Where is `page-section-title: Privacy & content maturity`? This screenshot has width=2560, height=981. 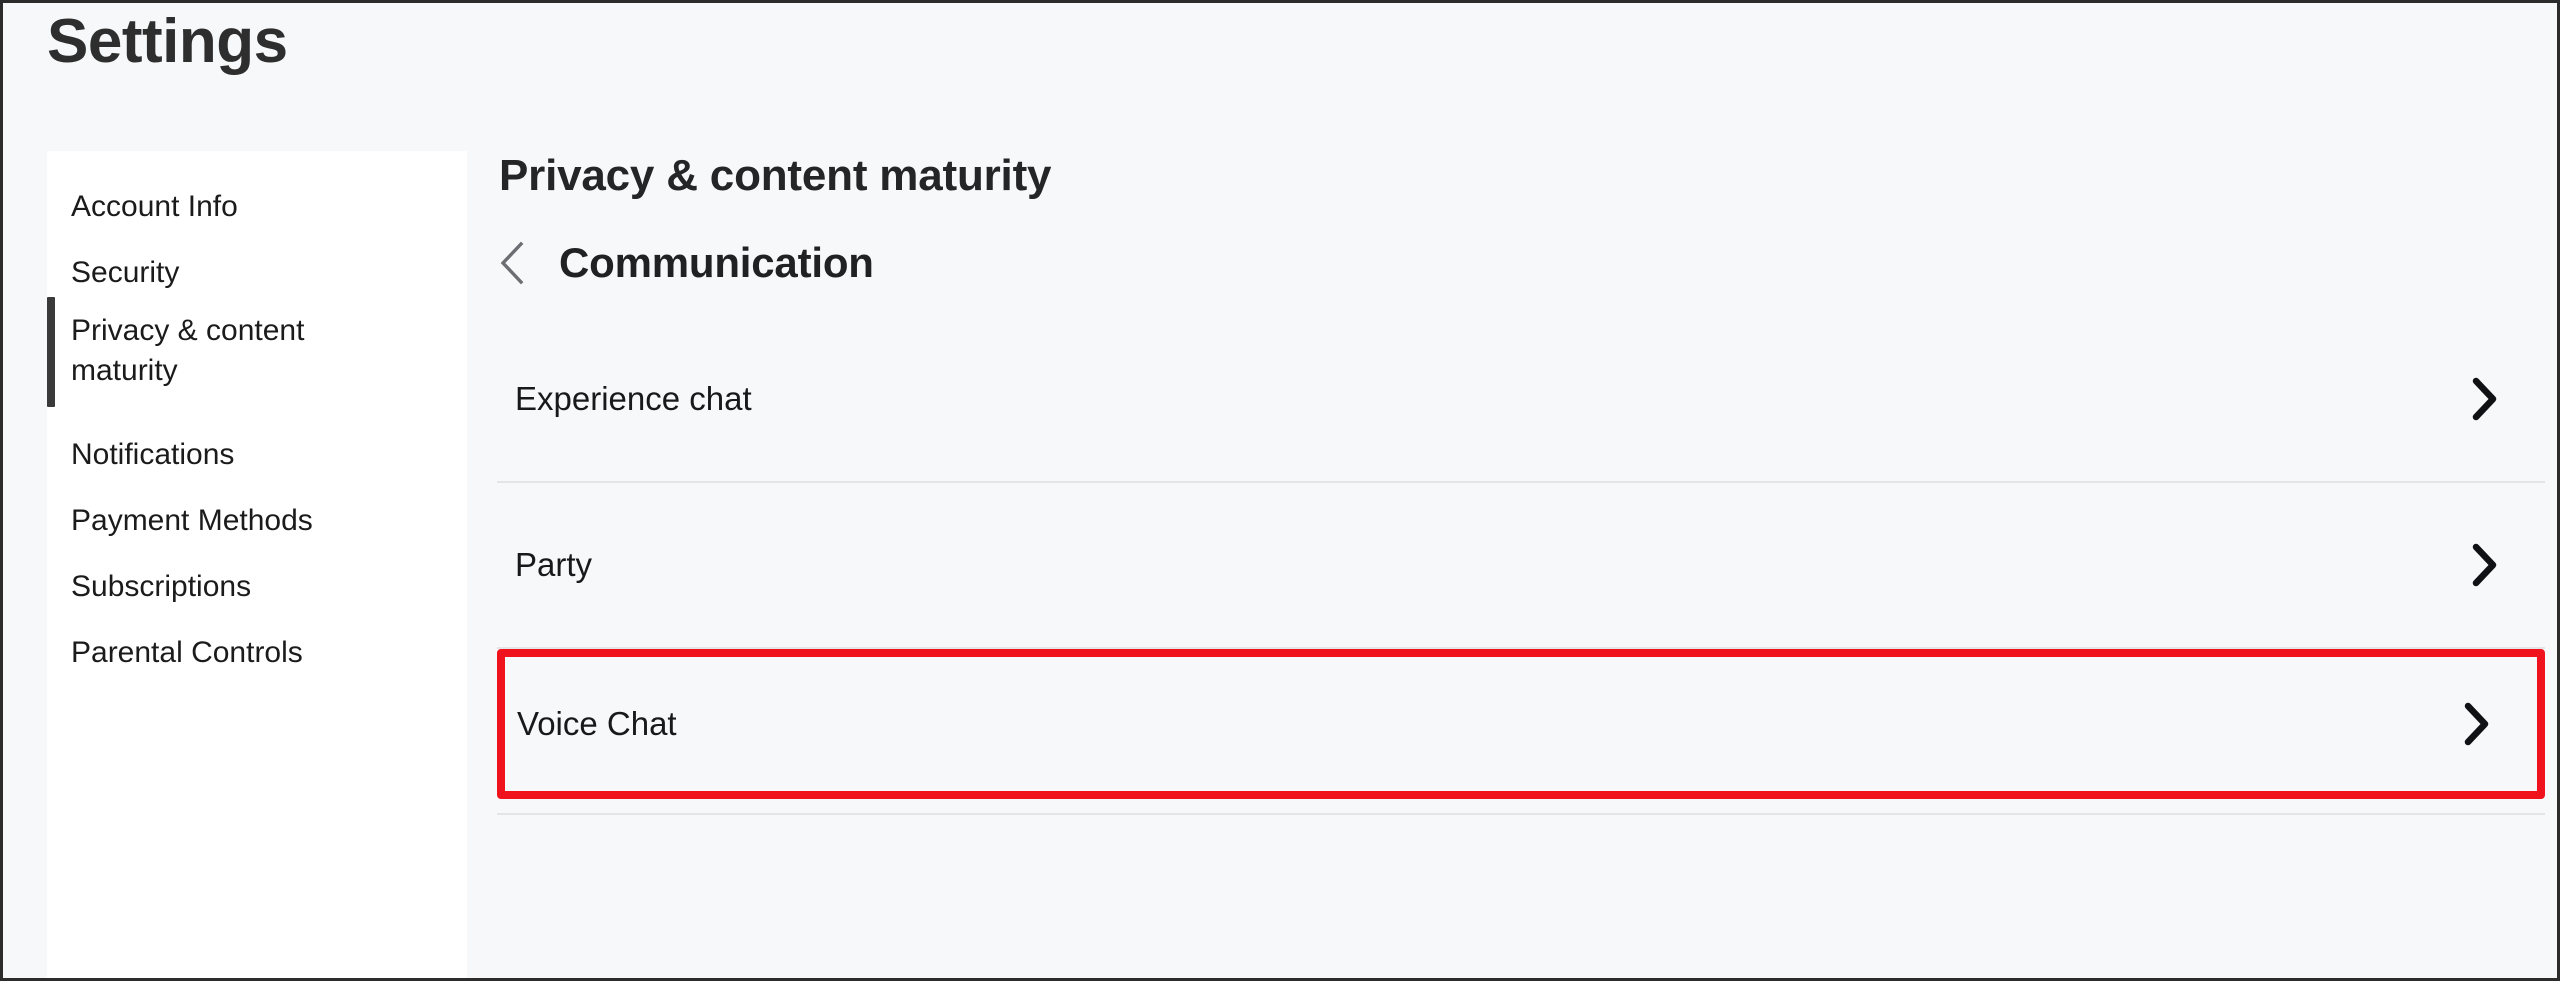
page-section-title: Privacy & content maturity is located at coordinates (775, 175).